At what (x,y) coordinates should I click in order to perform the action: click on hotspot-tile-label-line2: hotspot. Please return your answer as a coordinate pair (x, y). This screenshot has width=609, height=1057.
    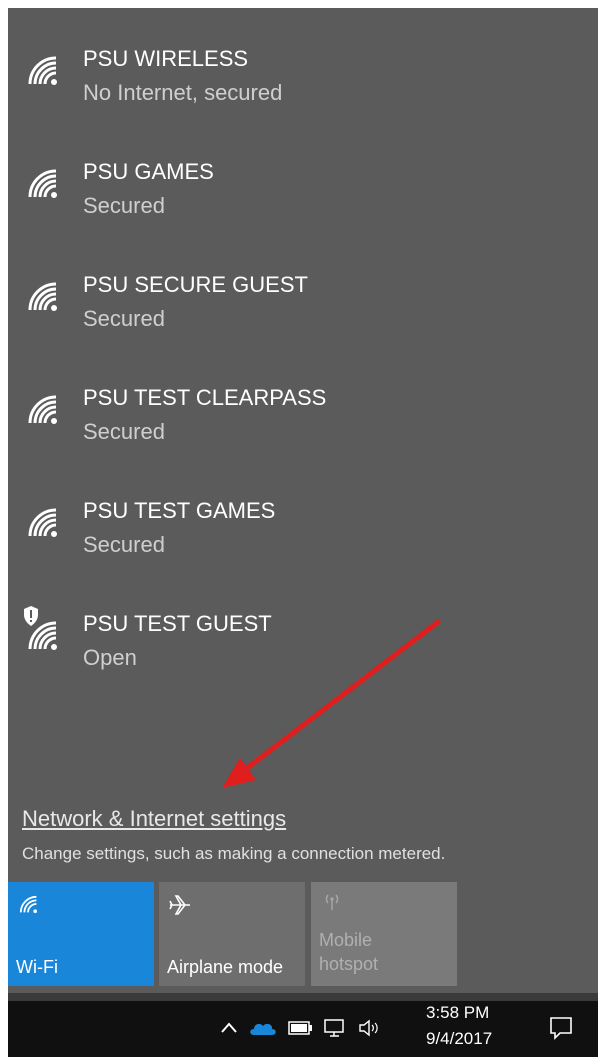
    Looking at the image, I should click on (349, 964).